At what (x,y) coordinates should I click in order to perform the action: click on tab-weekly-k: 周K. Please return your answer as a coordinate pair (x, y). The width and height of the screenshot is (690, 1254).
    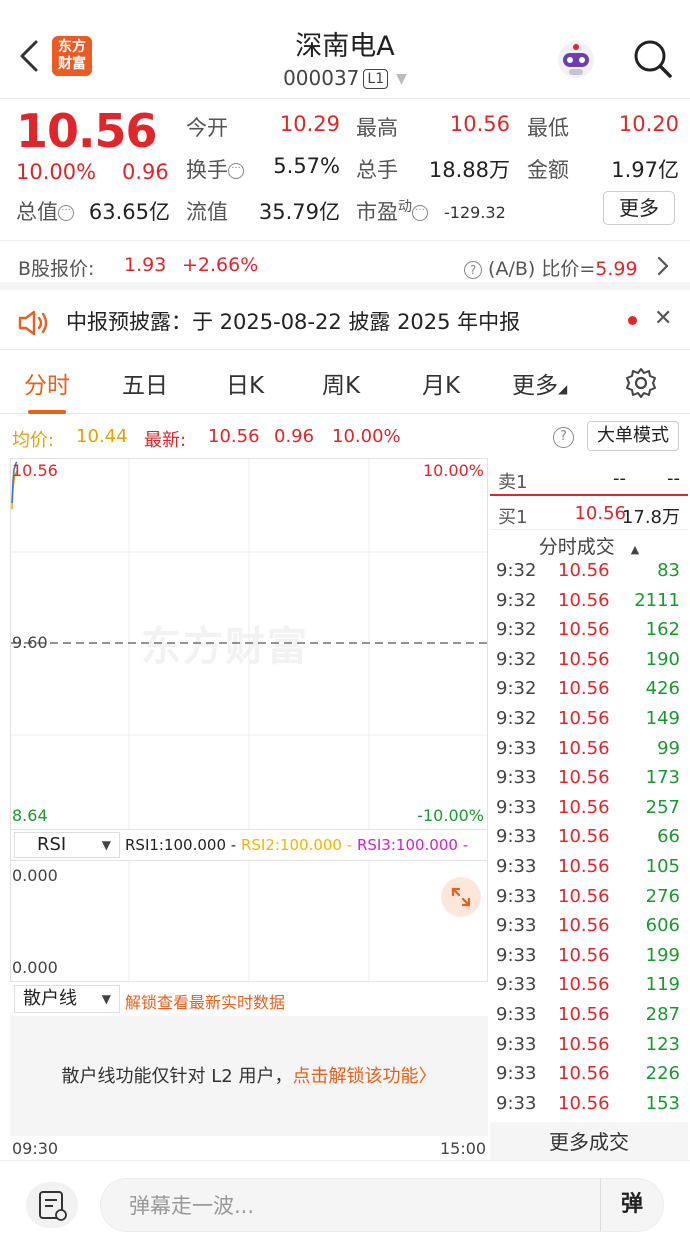
    Looking at the image, I should click on (341, 383).